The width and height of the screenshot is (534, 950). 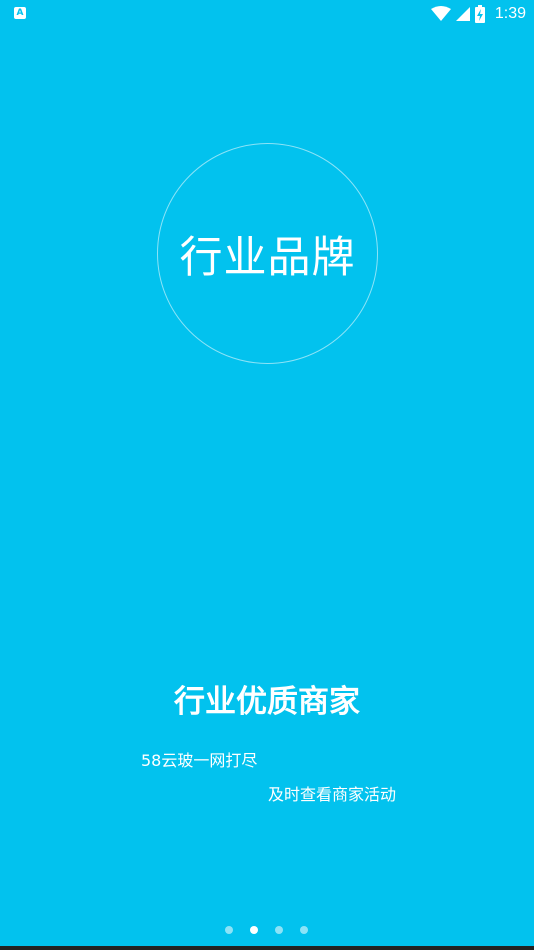 What do you see at coordinates (199, 760) in the screenshot?
I see `description-line-1: 58云玻一网打尽` at bounding box center [199, 760].